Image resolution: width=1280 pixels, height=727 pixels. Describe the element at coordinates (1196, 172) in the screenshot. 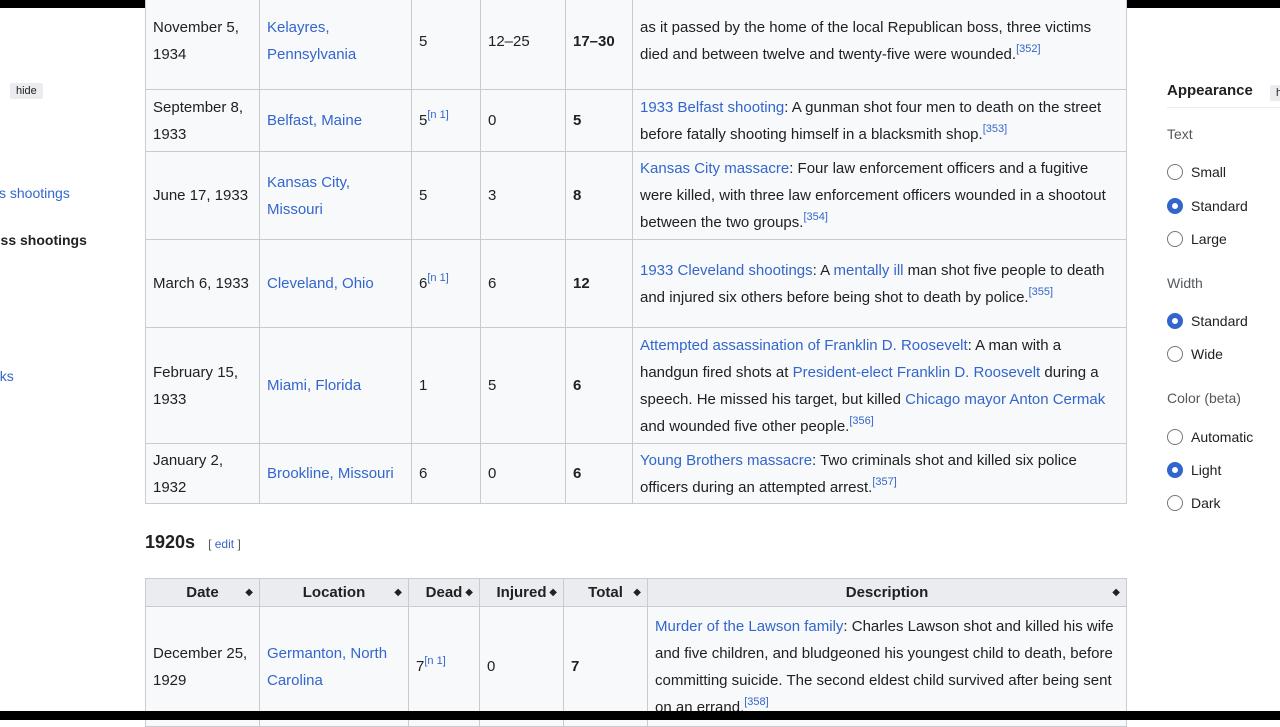

I see `radio-text-small: Small` at that location.